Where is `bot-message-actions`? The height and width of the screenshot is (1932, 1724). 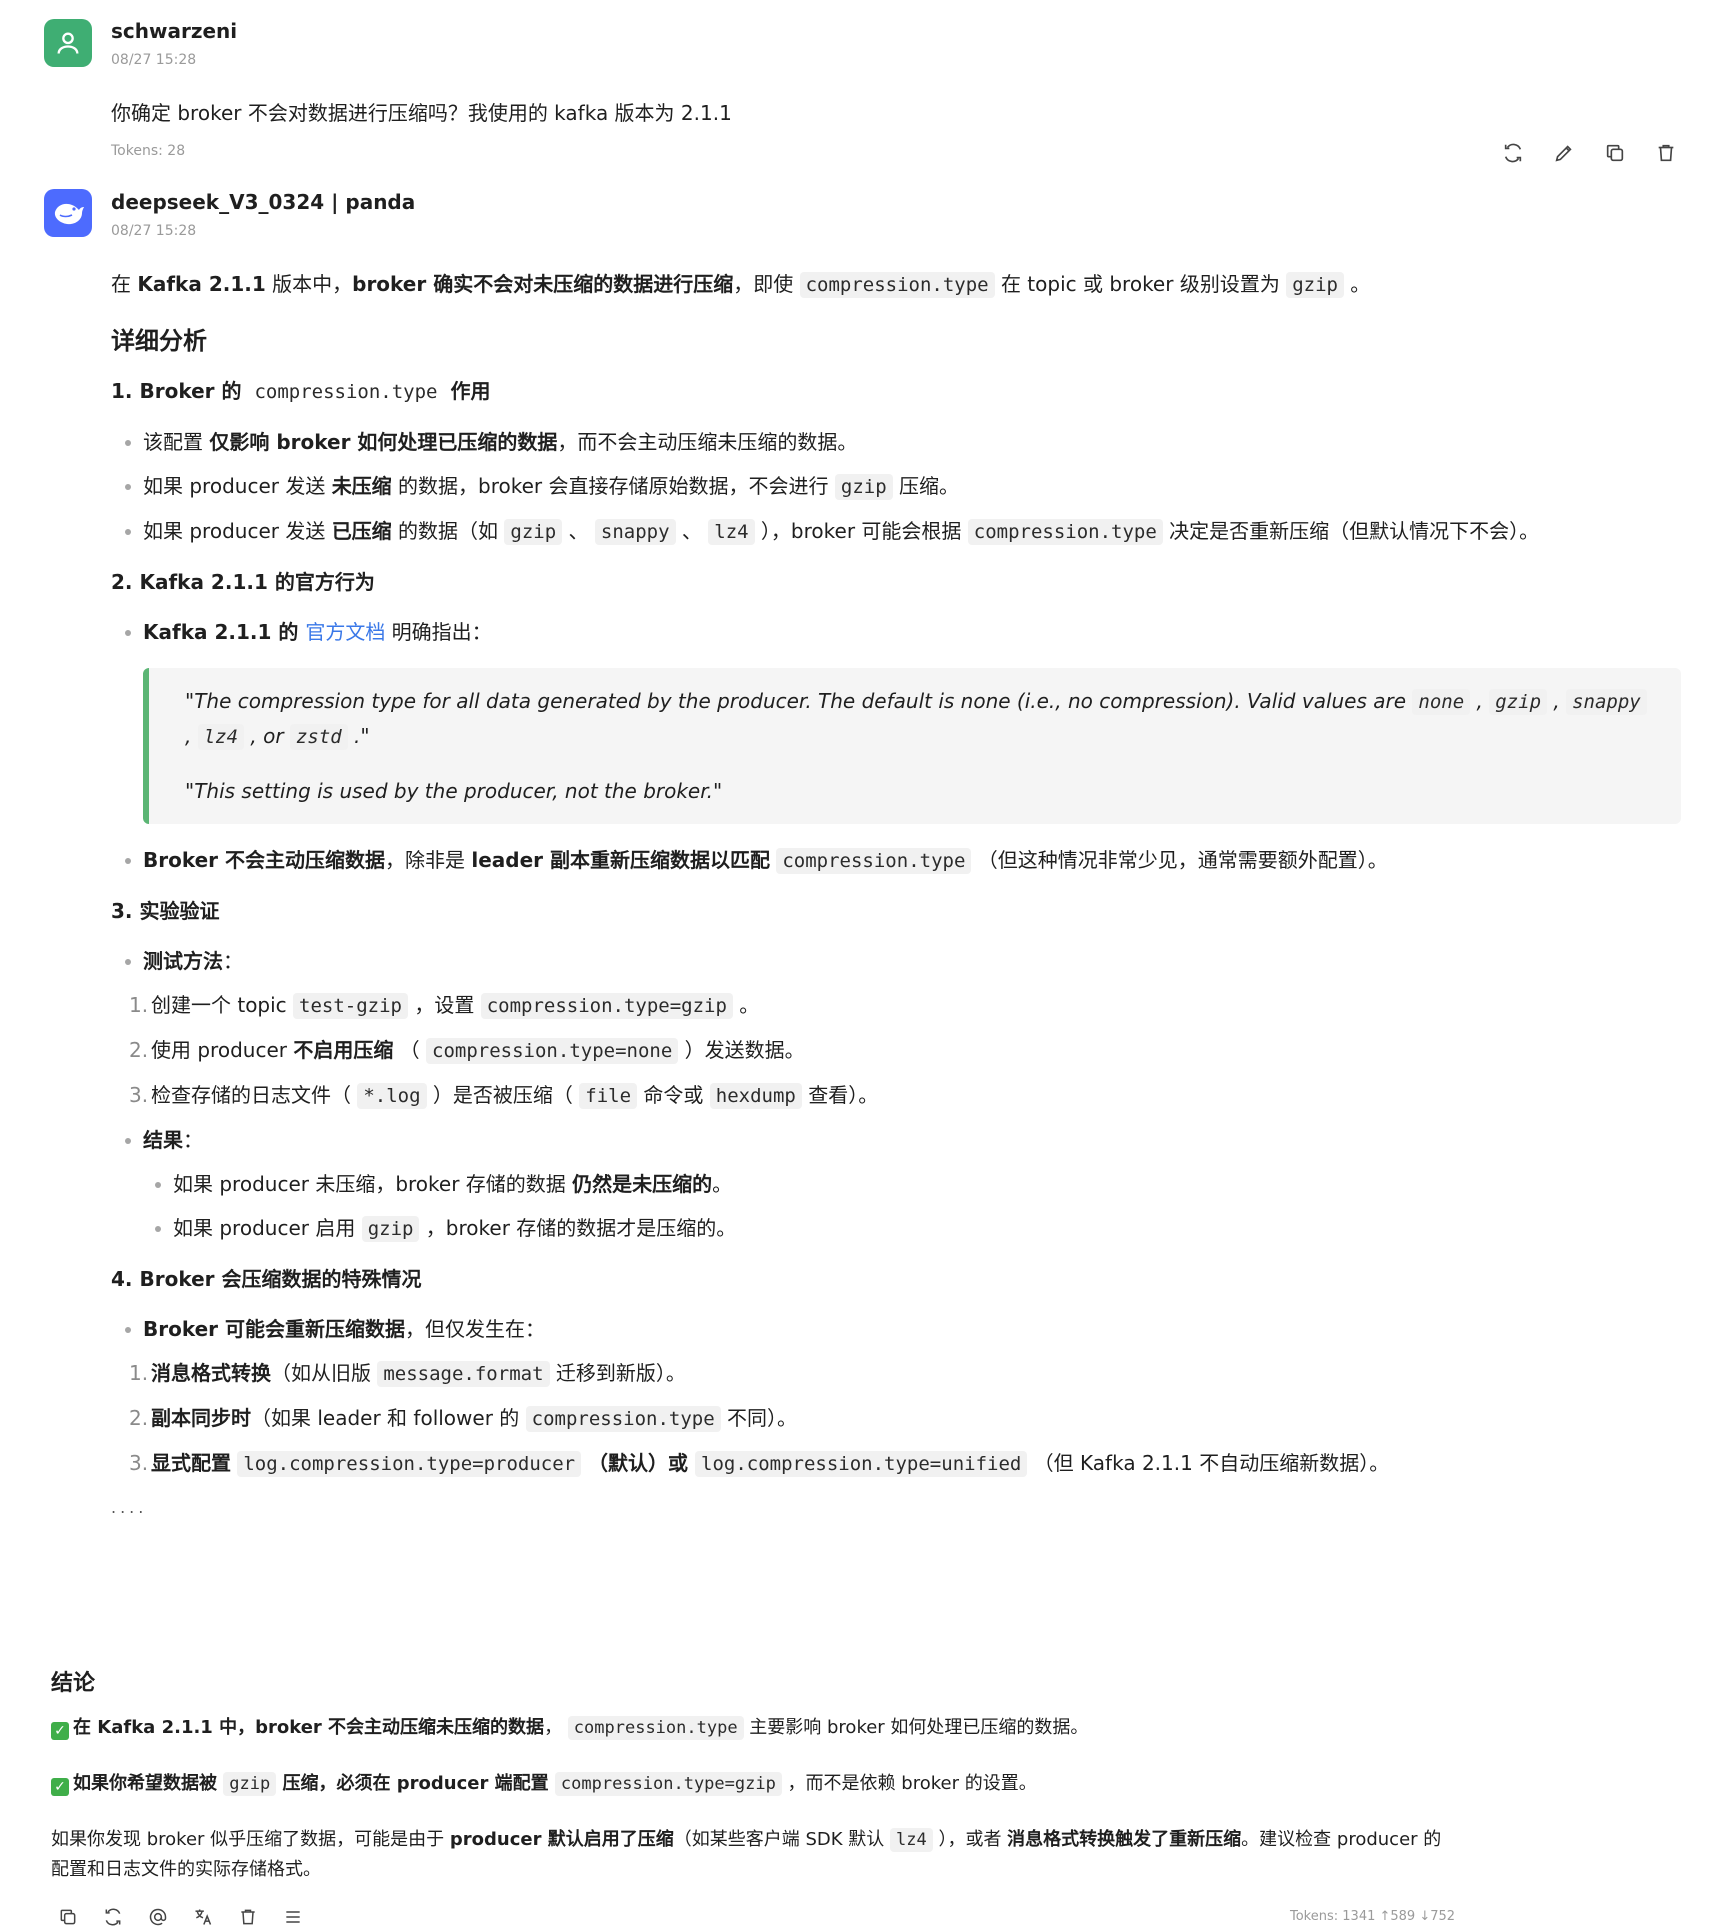
bot-message-actions is located at coordinates (180, 1916).